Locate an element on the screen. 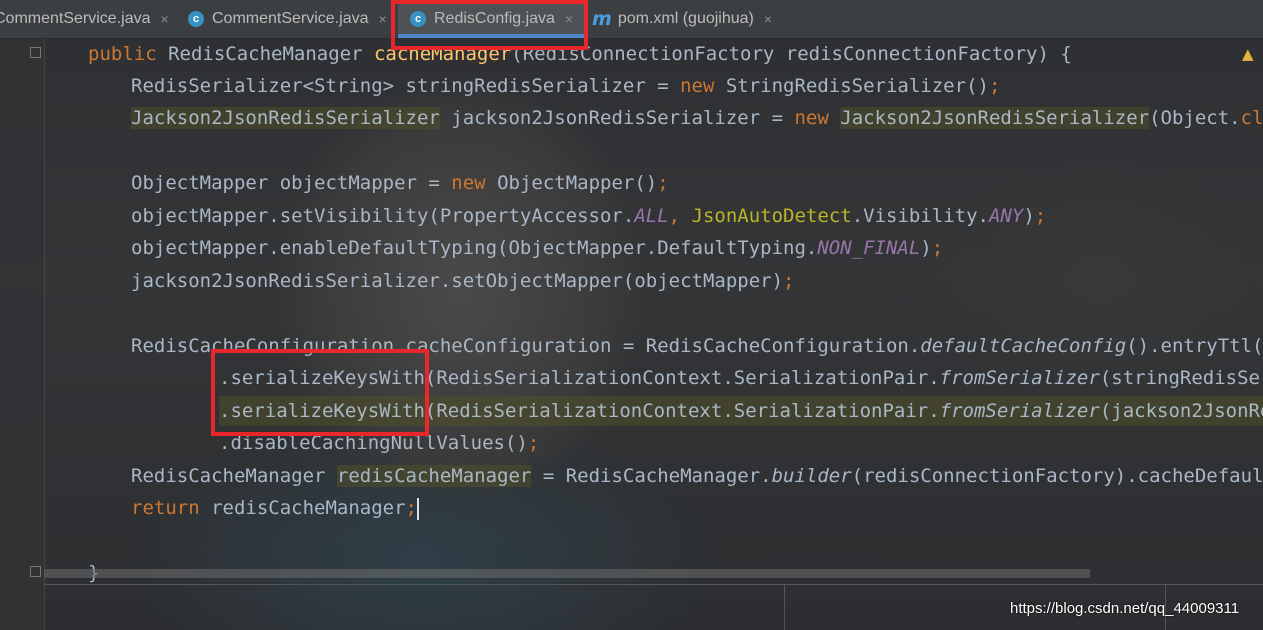 The width and height of the screenshot is (1263, 630). text-cursor is located at coordinates (418, 508).